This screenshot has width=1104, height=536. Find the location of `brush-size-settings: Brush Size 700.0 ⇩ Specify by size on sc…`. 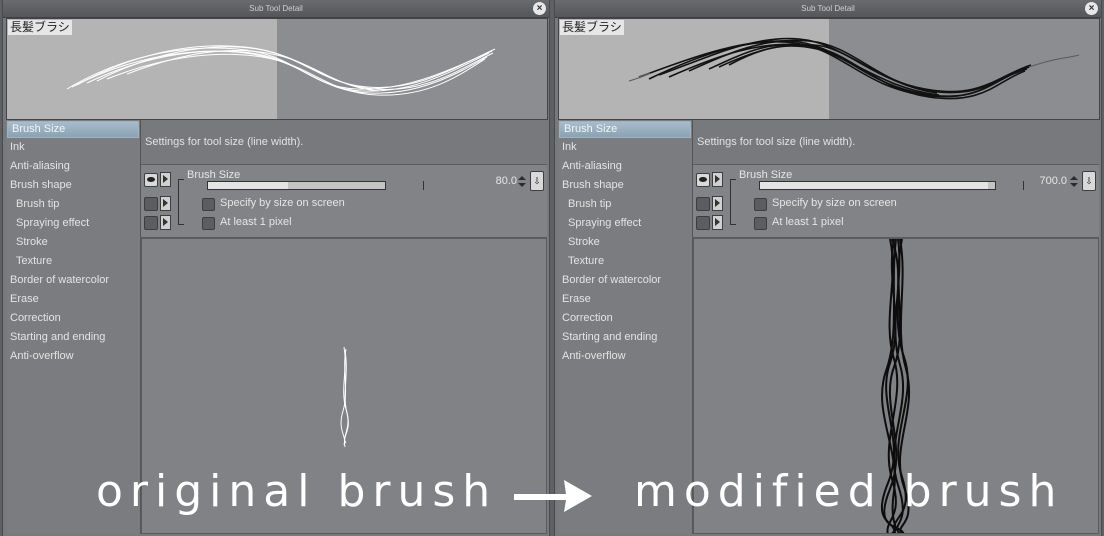

brush-size-settings: Brush Size 700.0 ⇩ Specify by size on sc… is located at coordinates (896, 201).